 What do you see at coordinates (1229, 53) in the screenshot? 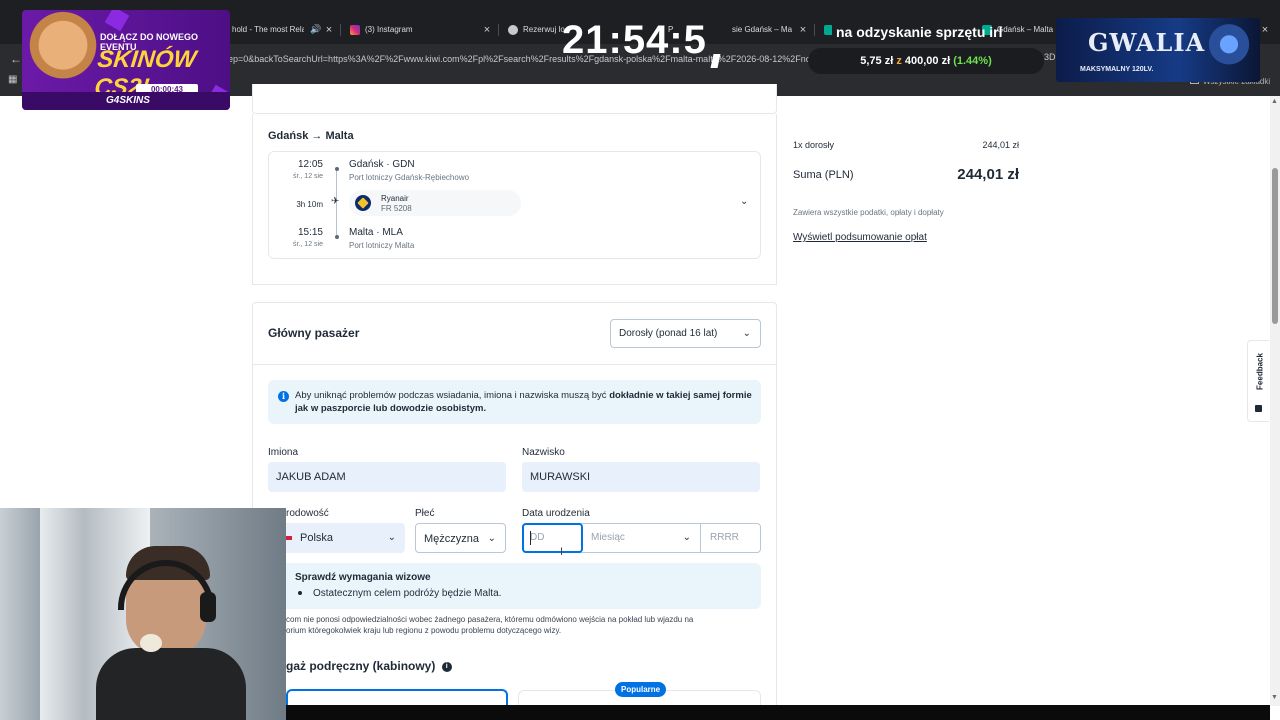
I see `warrior-figure` at bounding box center [1229, 53].